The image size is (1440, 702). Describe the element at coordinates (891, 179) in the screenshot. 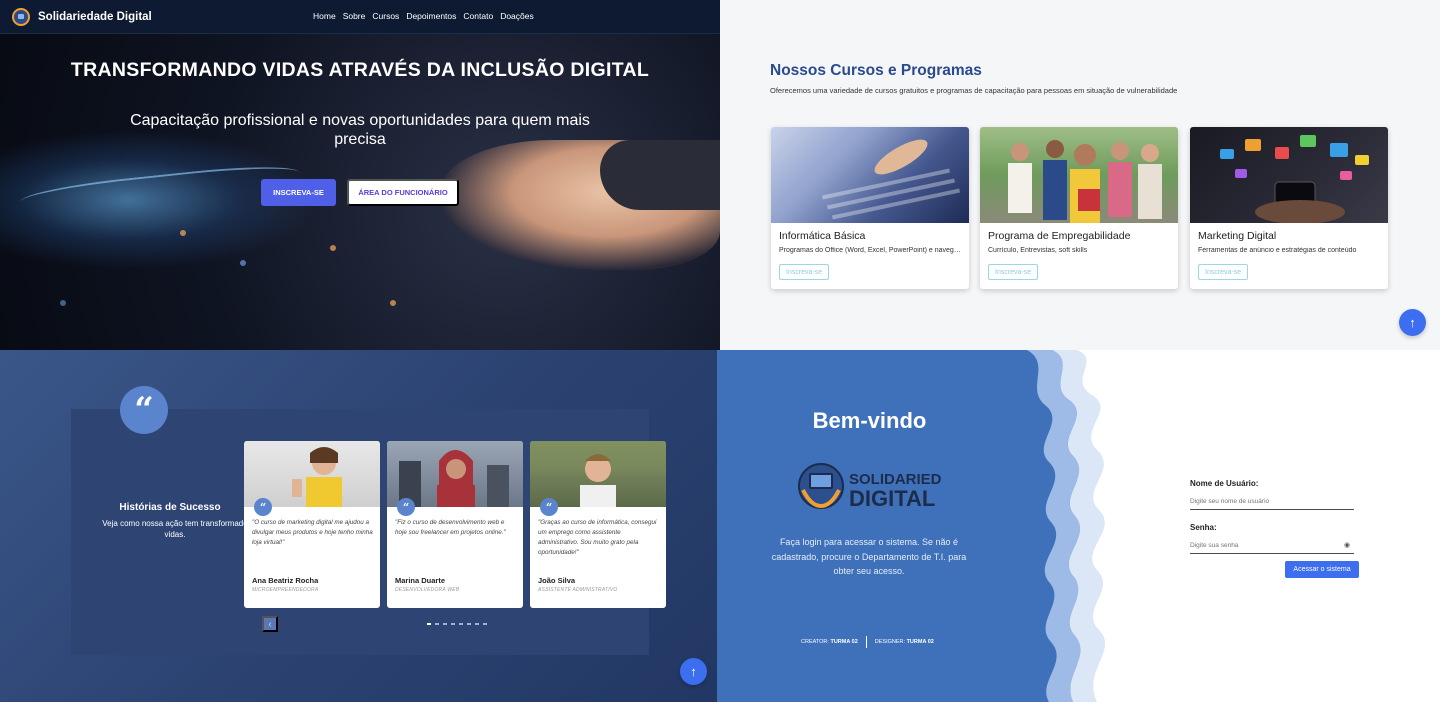

I see `keyboard-illustration` at that location.